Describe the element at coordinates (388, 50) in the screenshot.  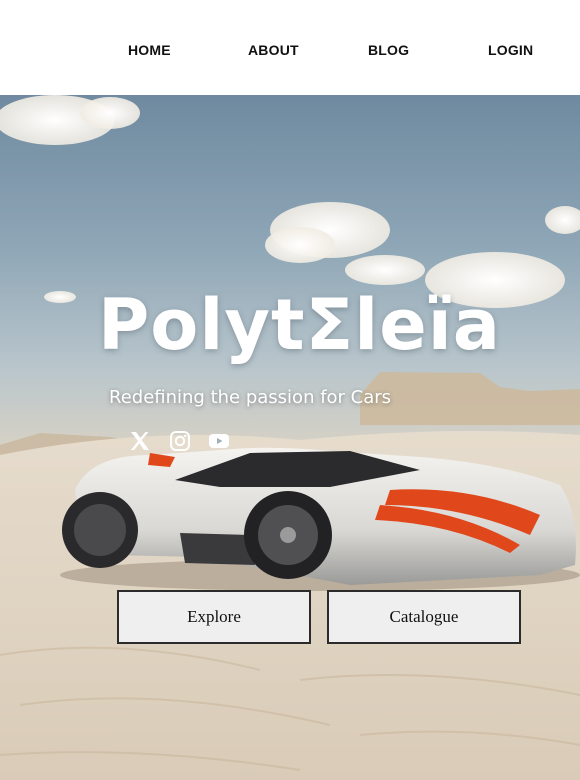
I see `nav-blog-link: BLOG` at that location.